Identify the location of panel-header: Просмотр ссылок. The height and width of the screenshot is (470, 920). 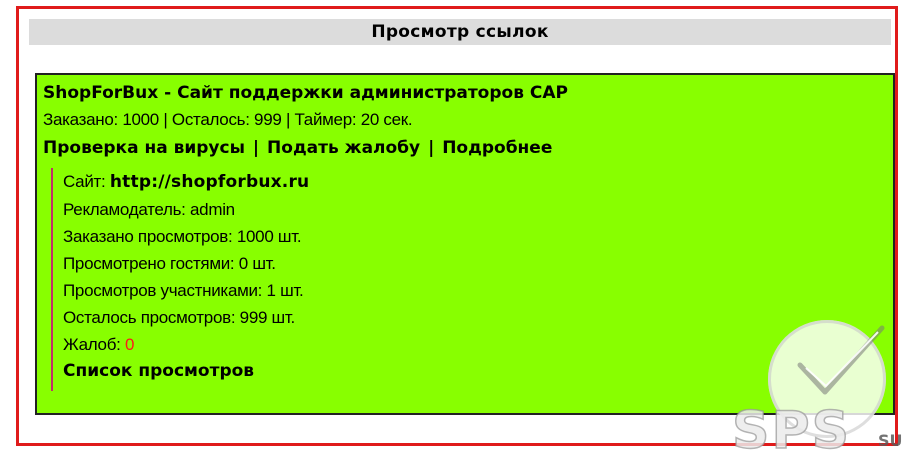
(460, 32).